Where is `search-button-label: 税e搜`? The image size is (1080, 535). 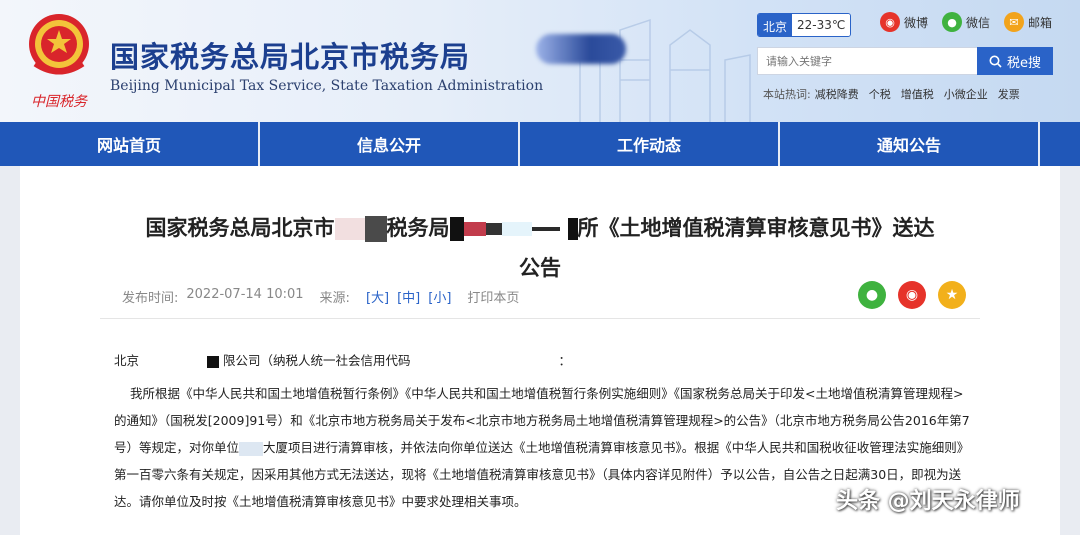 search-button-label: 税e搜 is located at coordinates (1024, 63).